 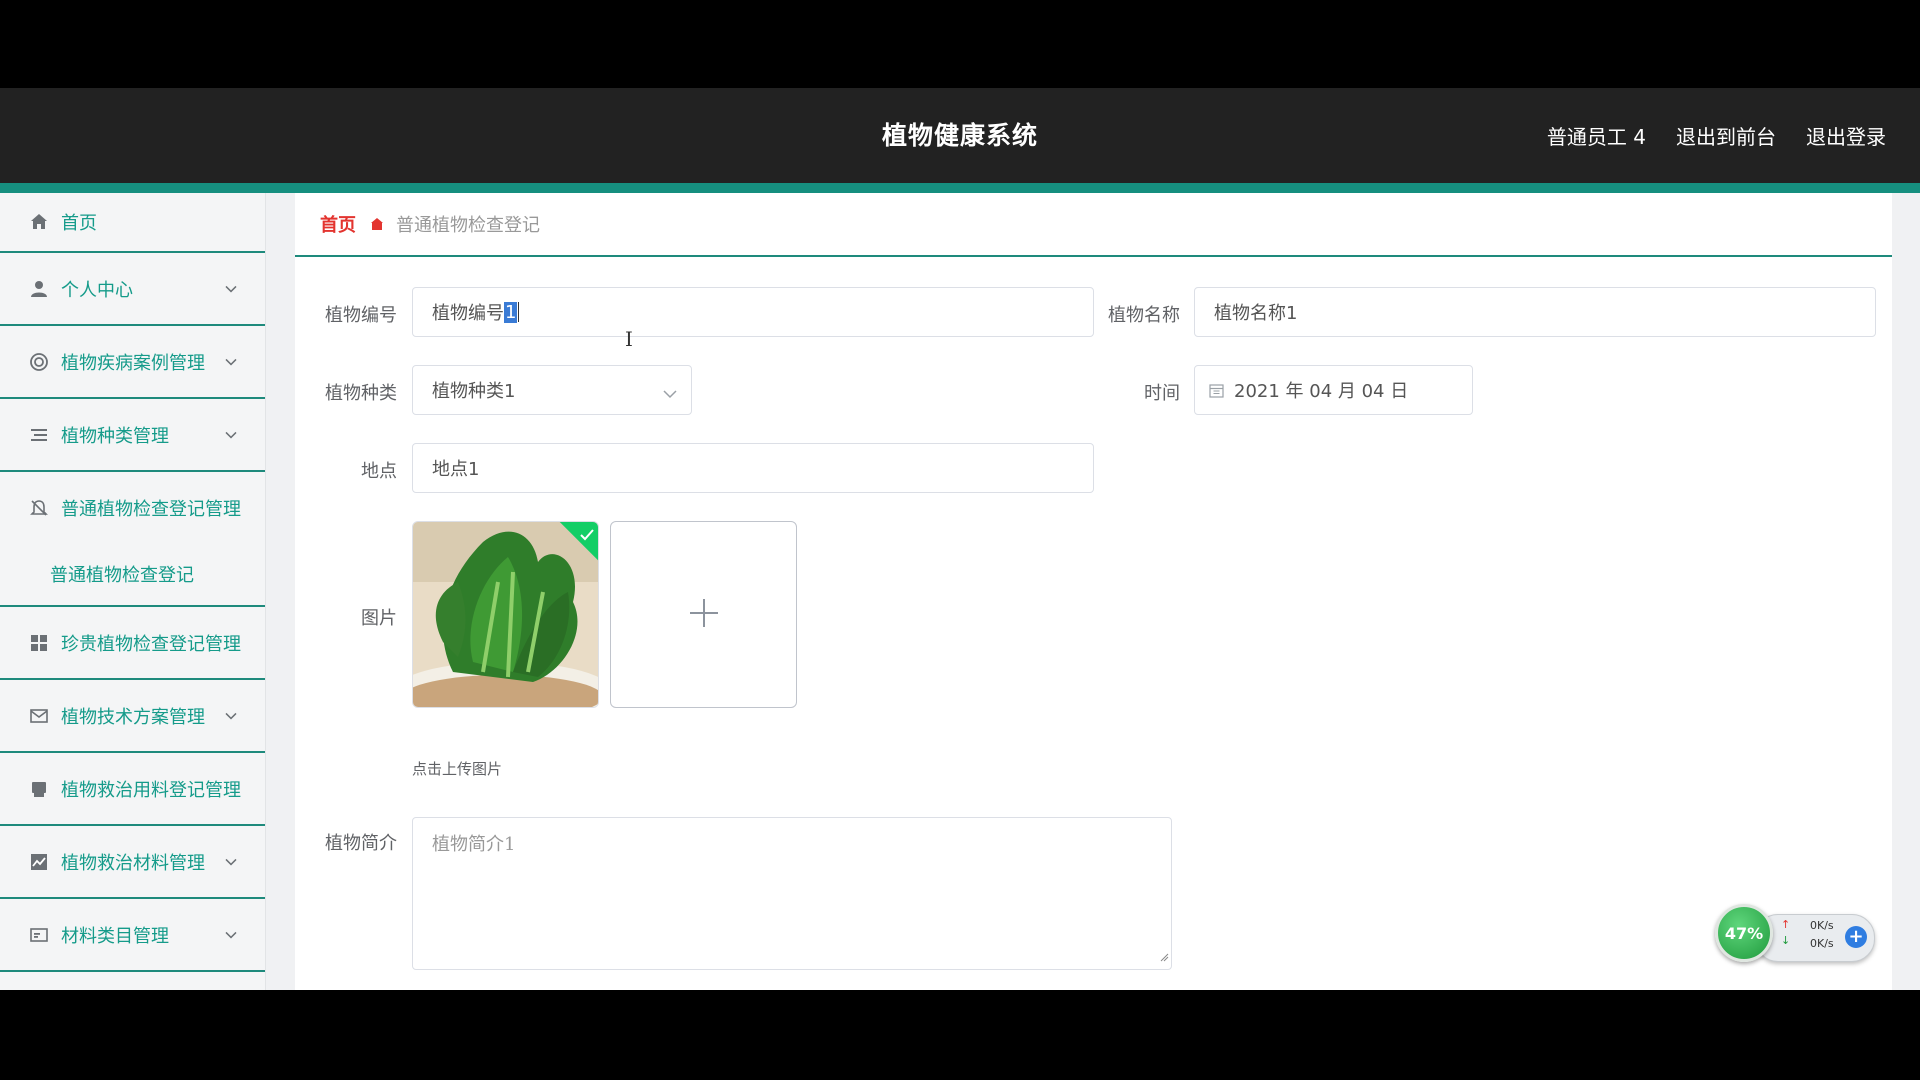 What do you see at coordinates (511, 312) in the screenshot?
I see `plant-no-selected-text: 1` at bounding box center [511, 312].